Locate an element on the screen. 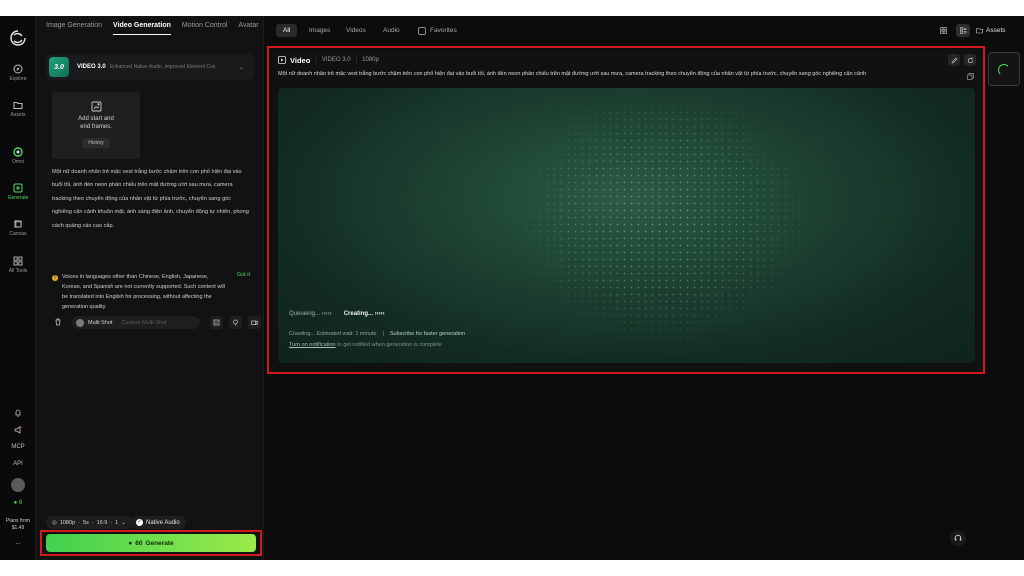 This screenshot has width=1024, height=576. plans-label: Plans from is located at coordinates (18, 521).